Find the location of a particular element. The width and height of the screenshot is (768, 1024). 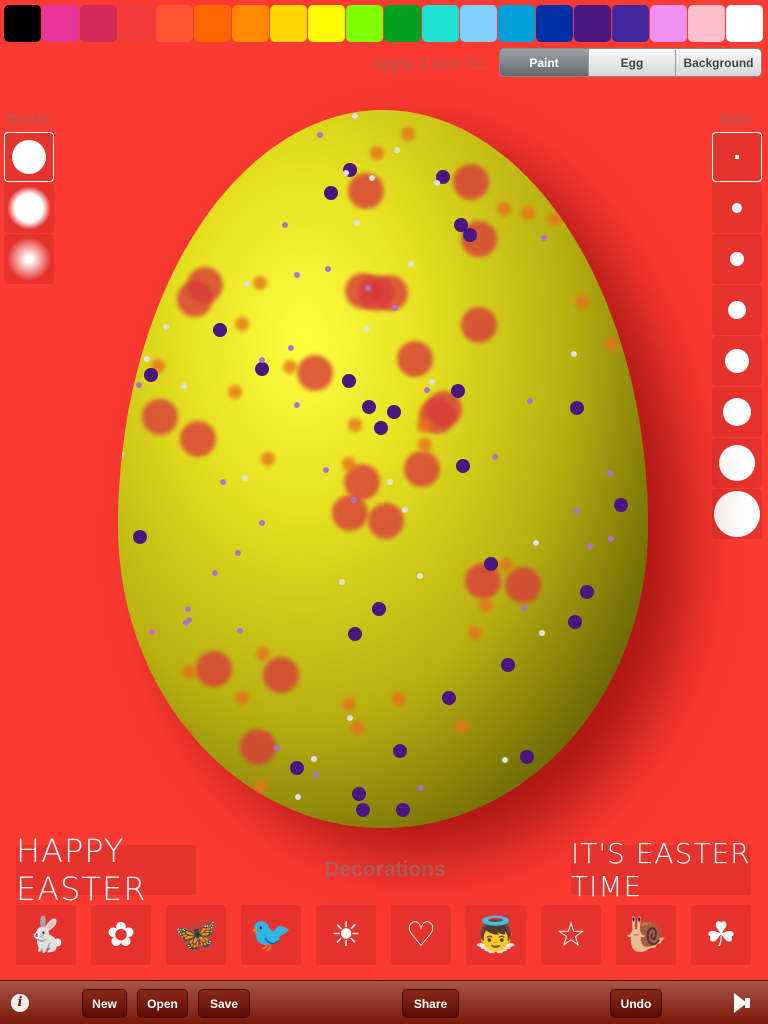

bunny-sticker: 🐇 is located at coordinates (46, 935).